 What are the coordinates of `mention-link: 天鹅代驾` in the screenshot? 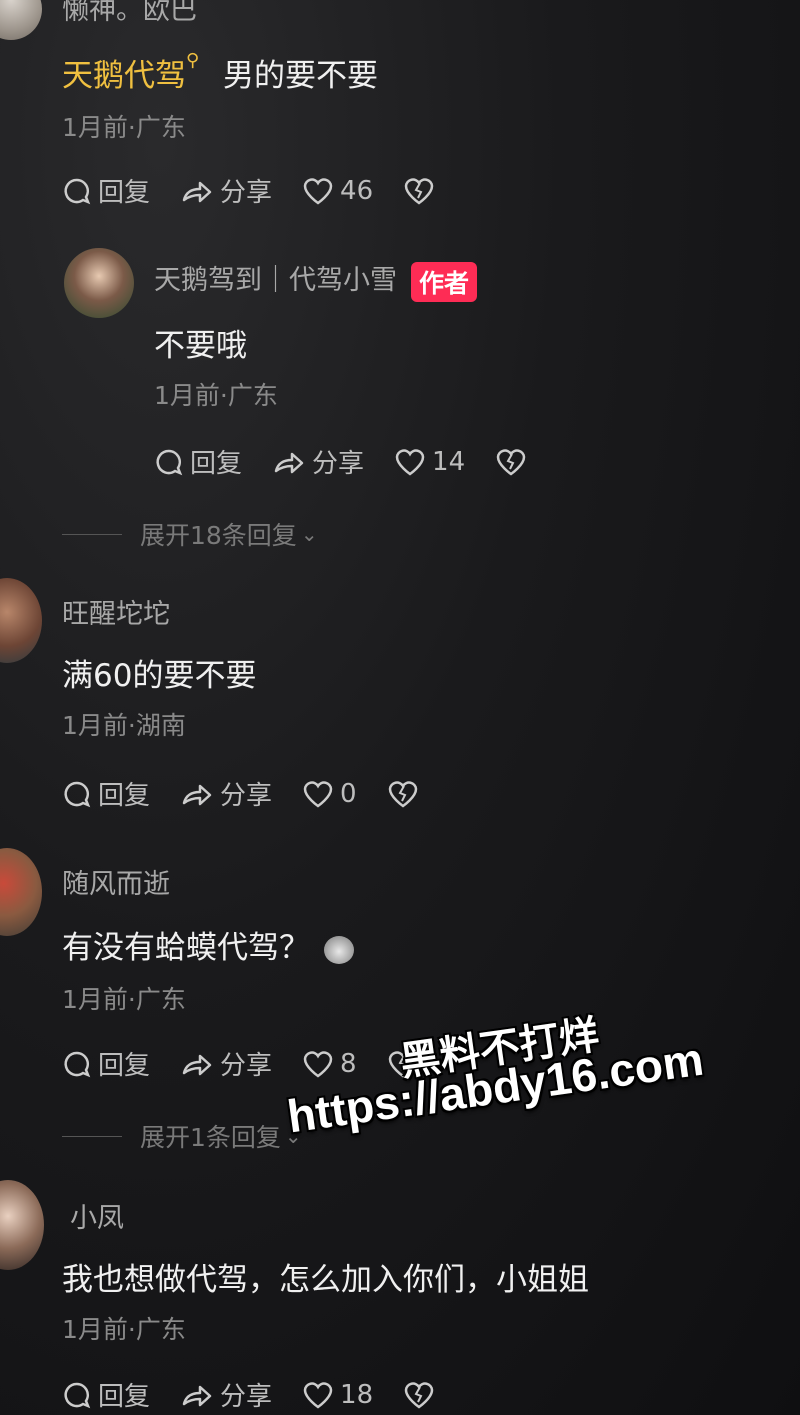 It's located at (124, 76).